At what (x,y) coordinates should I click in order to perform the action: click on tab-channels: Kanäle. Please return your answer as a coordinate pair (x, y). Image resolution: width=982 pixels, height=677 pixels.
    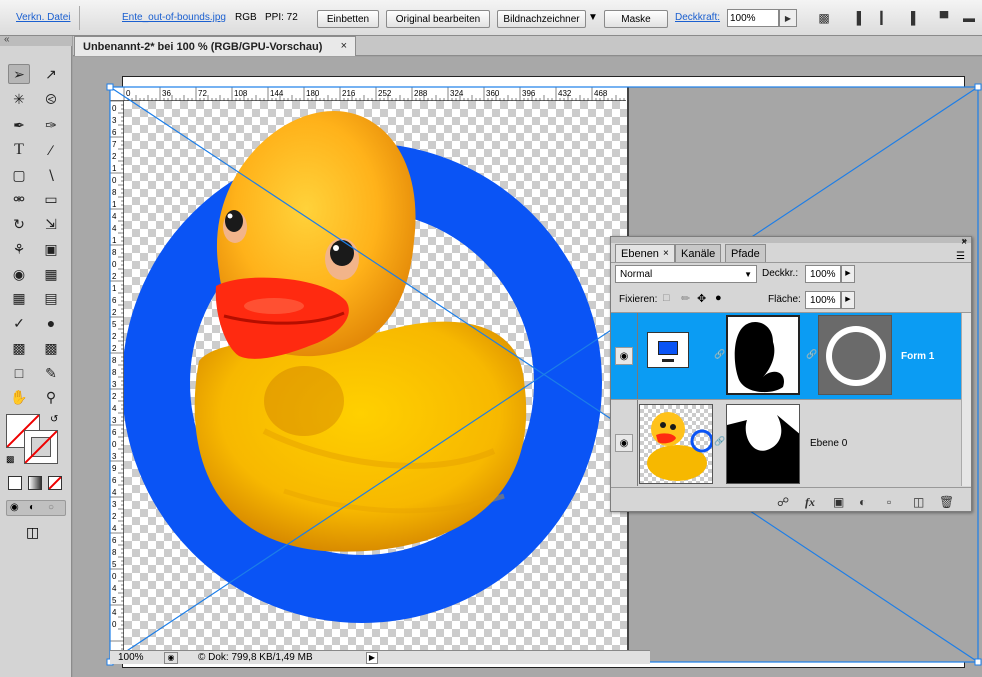
    Looking at the image, I should click on (698, 253).